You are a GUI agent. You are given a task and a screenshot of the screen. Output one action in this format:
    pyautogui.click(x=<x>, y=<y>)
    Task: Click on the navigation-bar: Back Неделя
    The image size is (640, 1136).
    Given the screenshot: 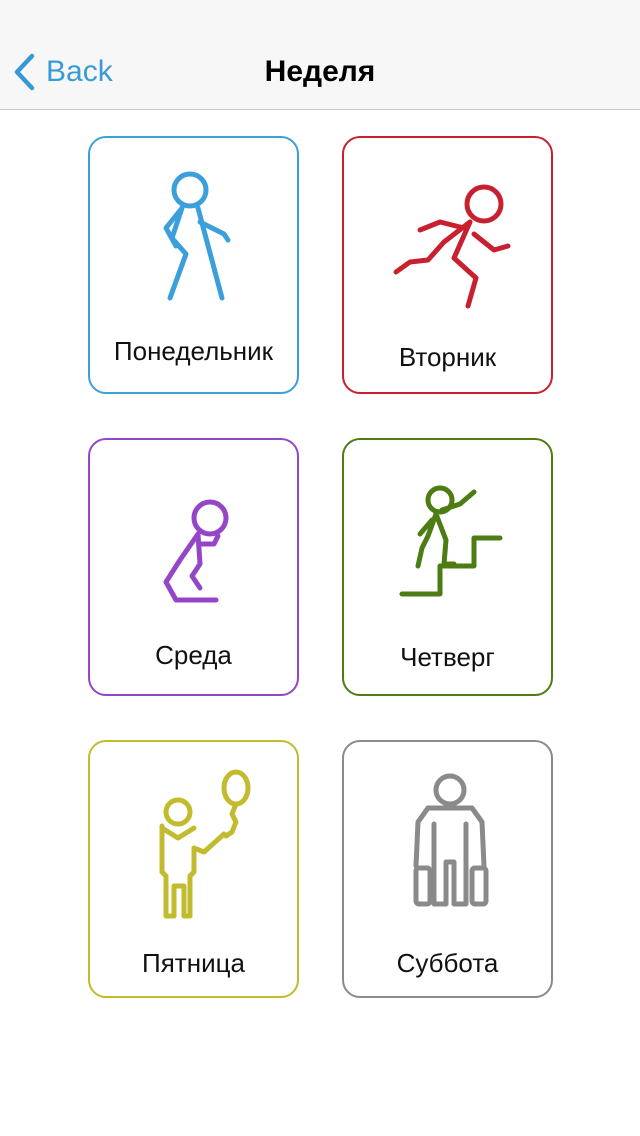 What is the action you would take?
    pyautogui.click(x=320, y=55)
    